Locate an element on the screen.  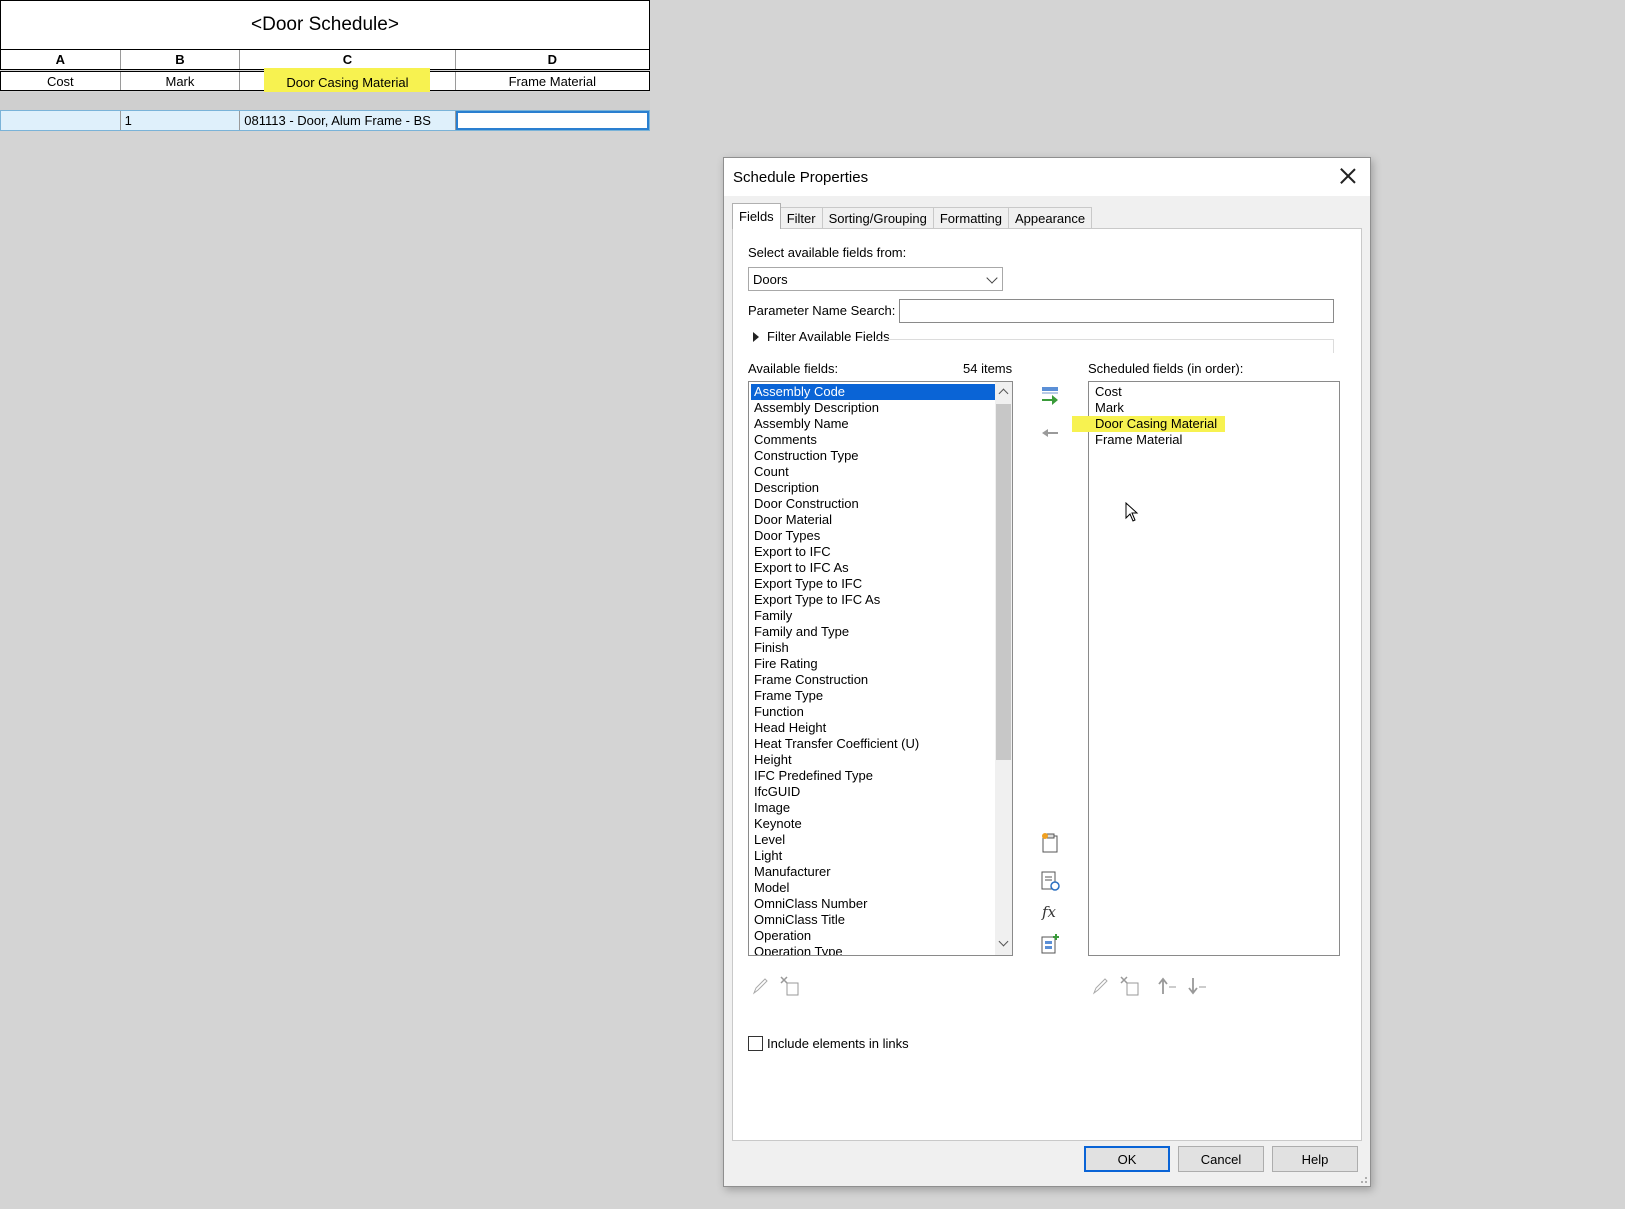
scheduled-fields-label: Scheduled fields (in order): is located at coordinates (1166, 368).